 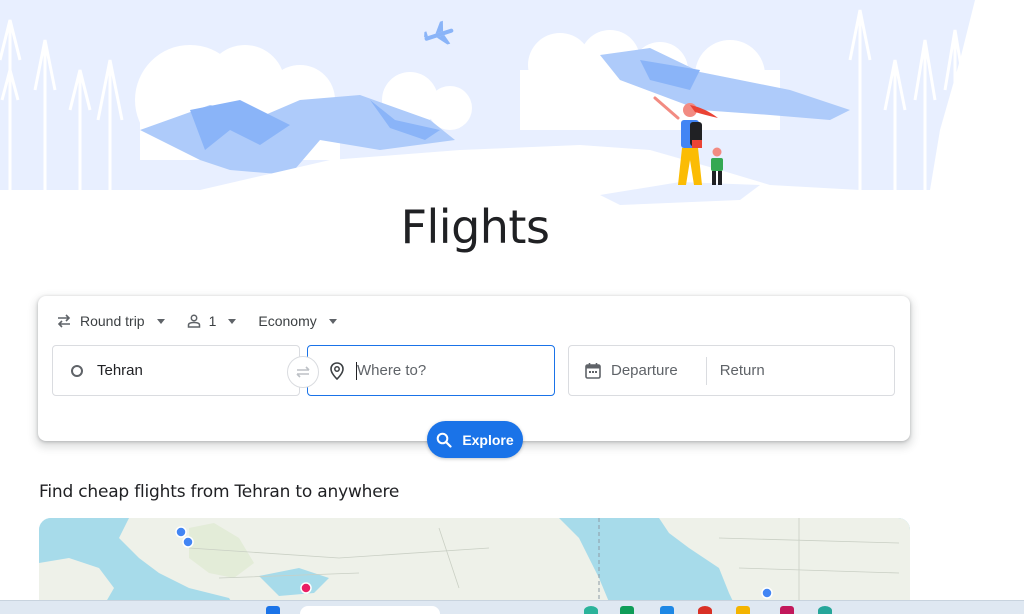 What do you see at coordinates (743, 610) in the screenshot?
I see `folder-icon` at bounding box center [743, 610].